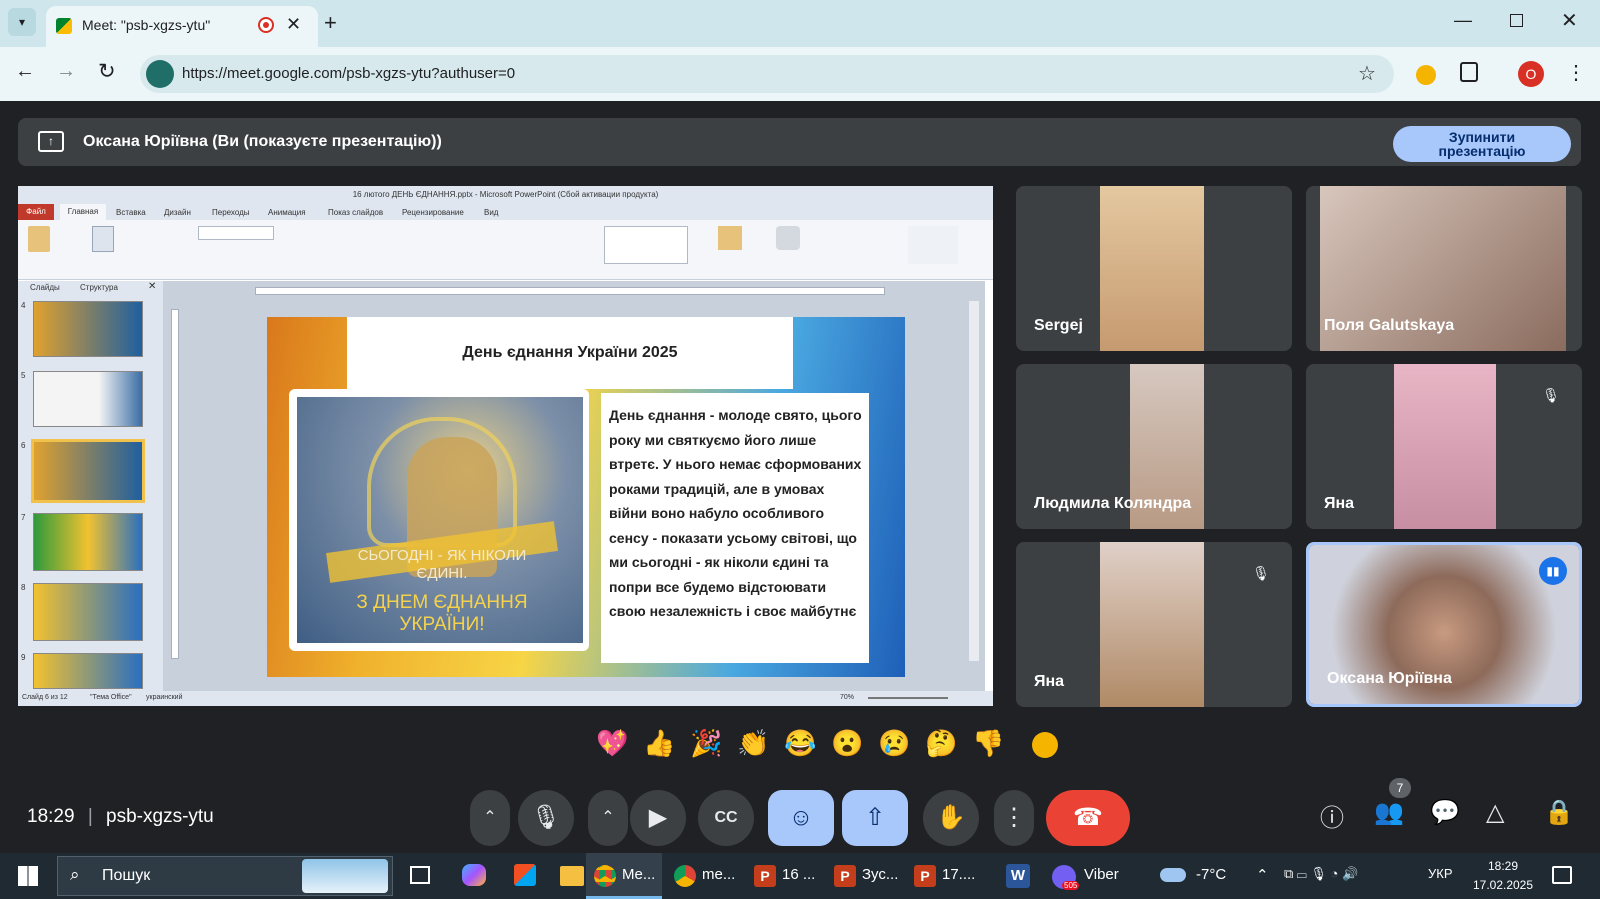 This screenshot has height=899, width=1600. Describe the element at coordinates (706, 743) in the screenshot. I see `reaction-party-popper: 🎉` at that location.